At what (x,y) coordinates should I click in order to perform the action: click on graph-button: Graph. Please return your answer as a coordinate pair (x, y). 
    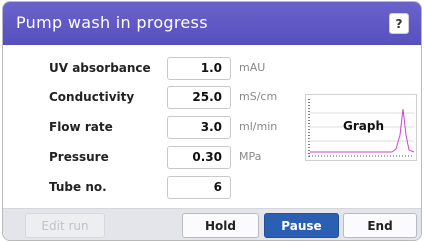
    Looking at the image, I should click on (361, 127).